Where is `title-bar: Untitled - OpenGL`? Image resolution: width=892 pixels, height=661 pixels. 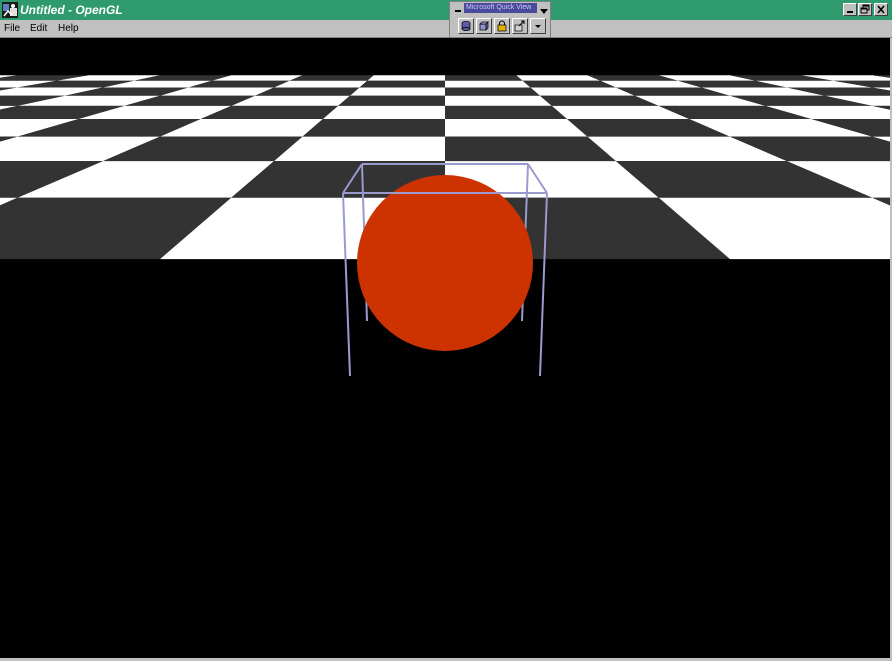 title-bar: Untitled - OpenGL is located at coordinates (446, 10).